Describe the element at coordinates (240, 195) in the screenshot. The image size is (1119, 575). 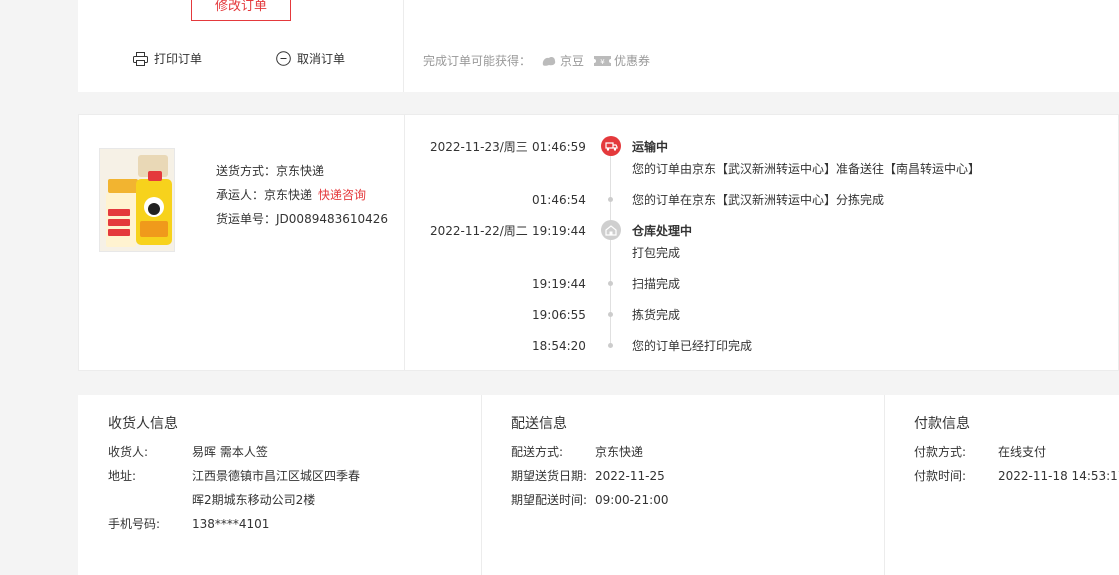
I see `carrier-label: 承运人：` at that location.